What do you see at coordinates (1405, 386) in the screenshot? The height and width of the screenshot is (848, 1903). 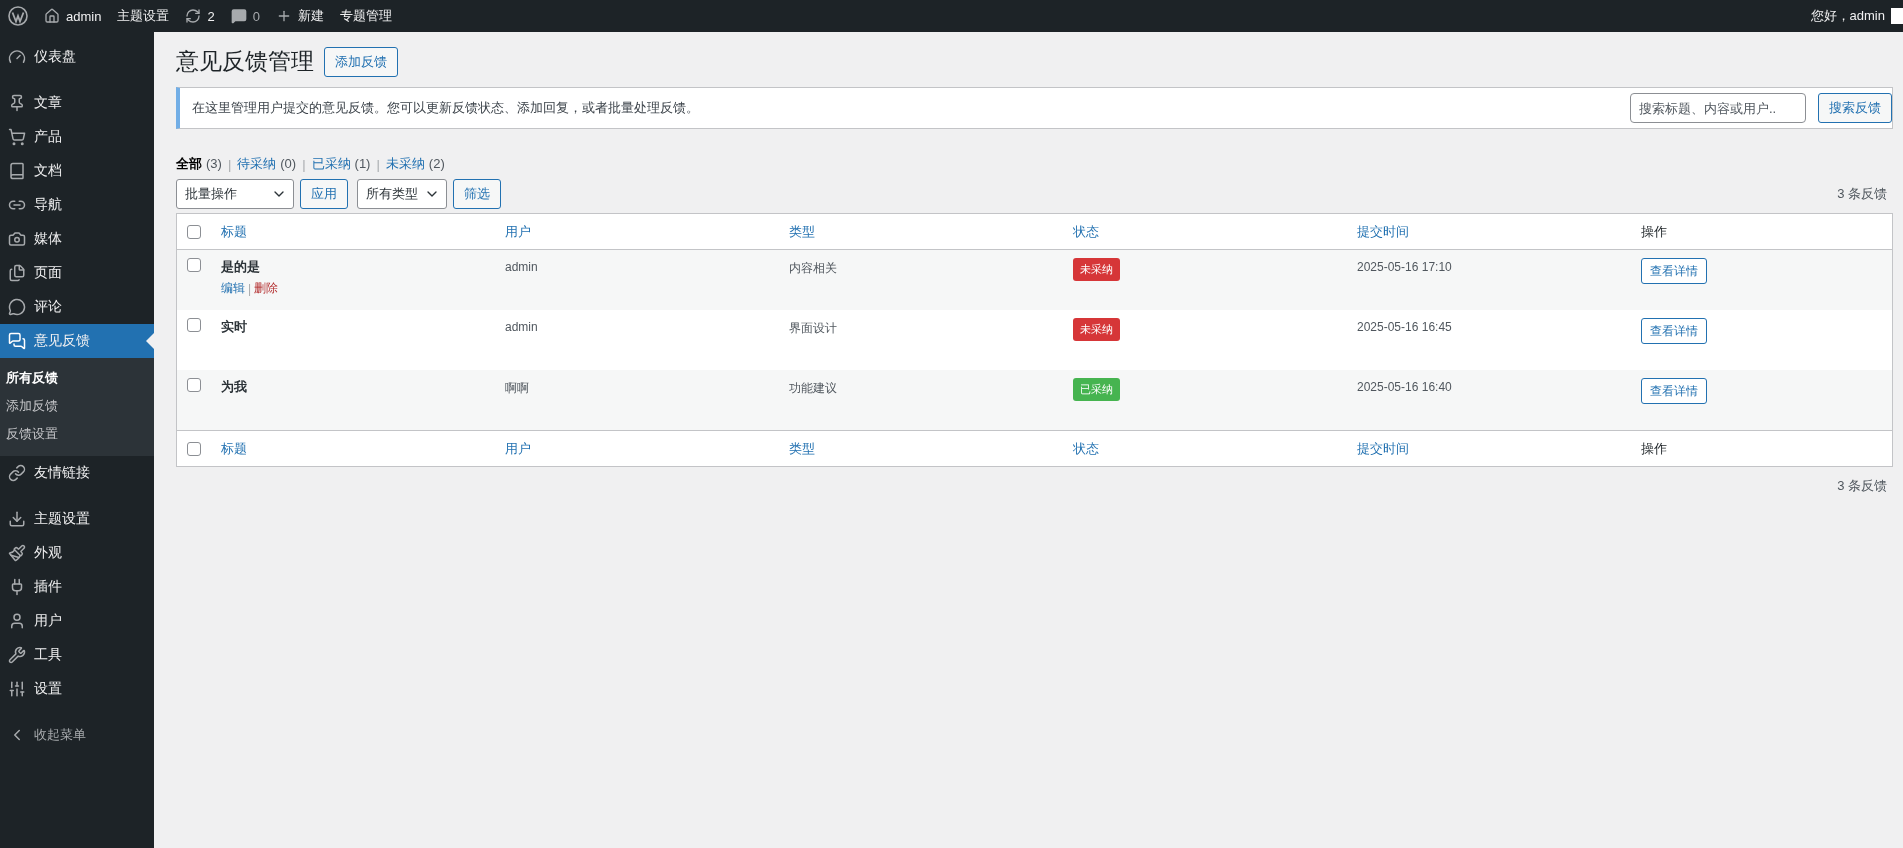 I see `time-cell-text: 2025-05-16 16:40` at bounding box center [1405, 386].